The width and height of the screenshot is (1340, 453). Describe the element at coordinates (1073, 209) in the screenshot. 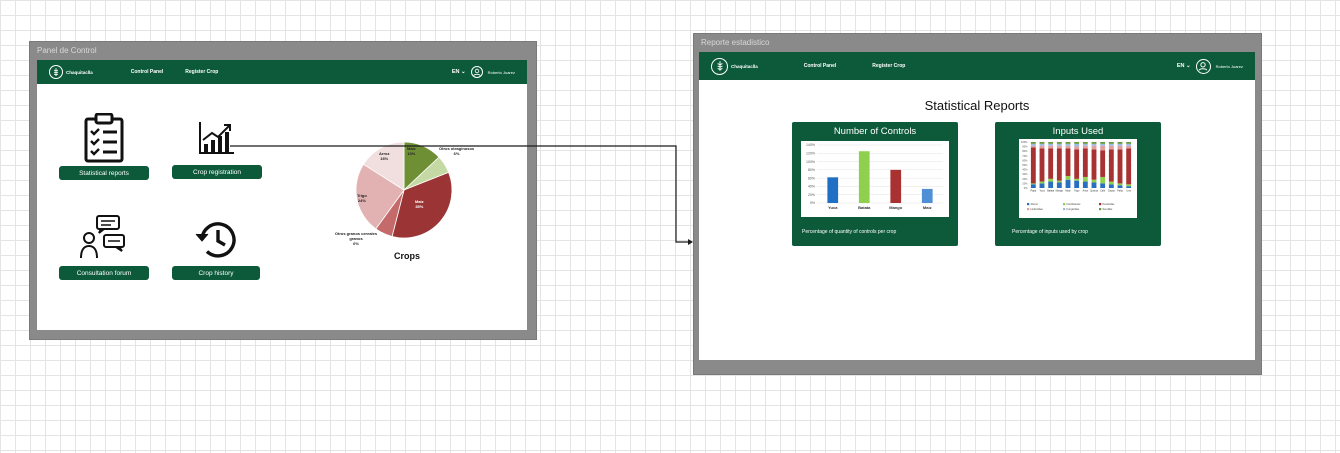

I see `legend-label: Fungicidas` at that location.